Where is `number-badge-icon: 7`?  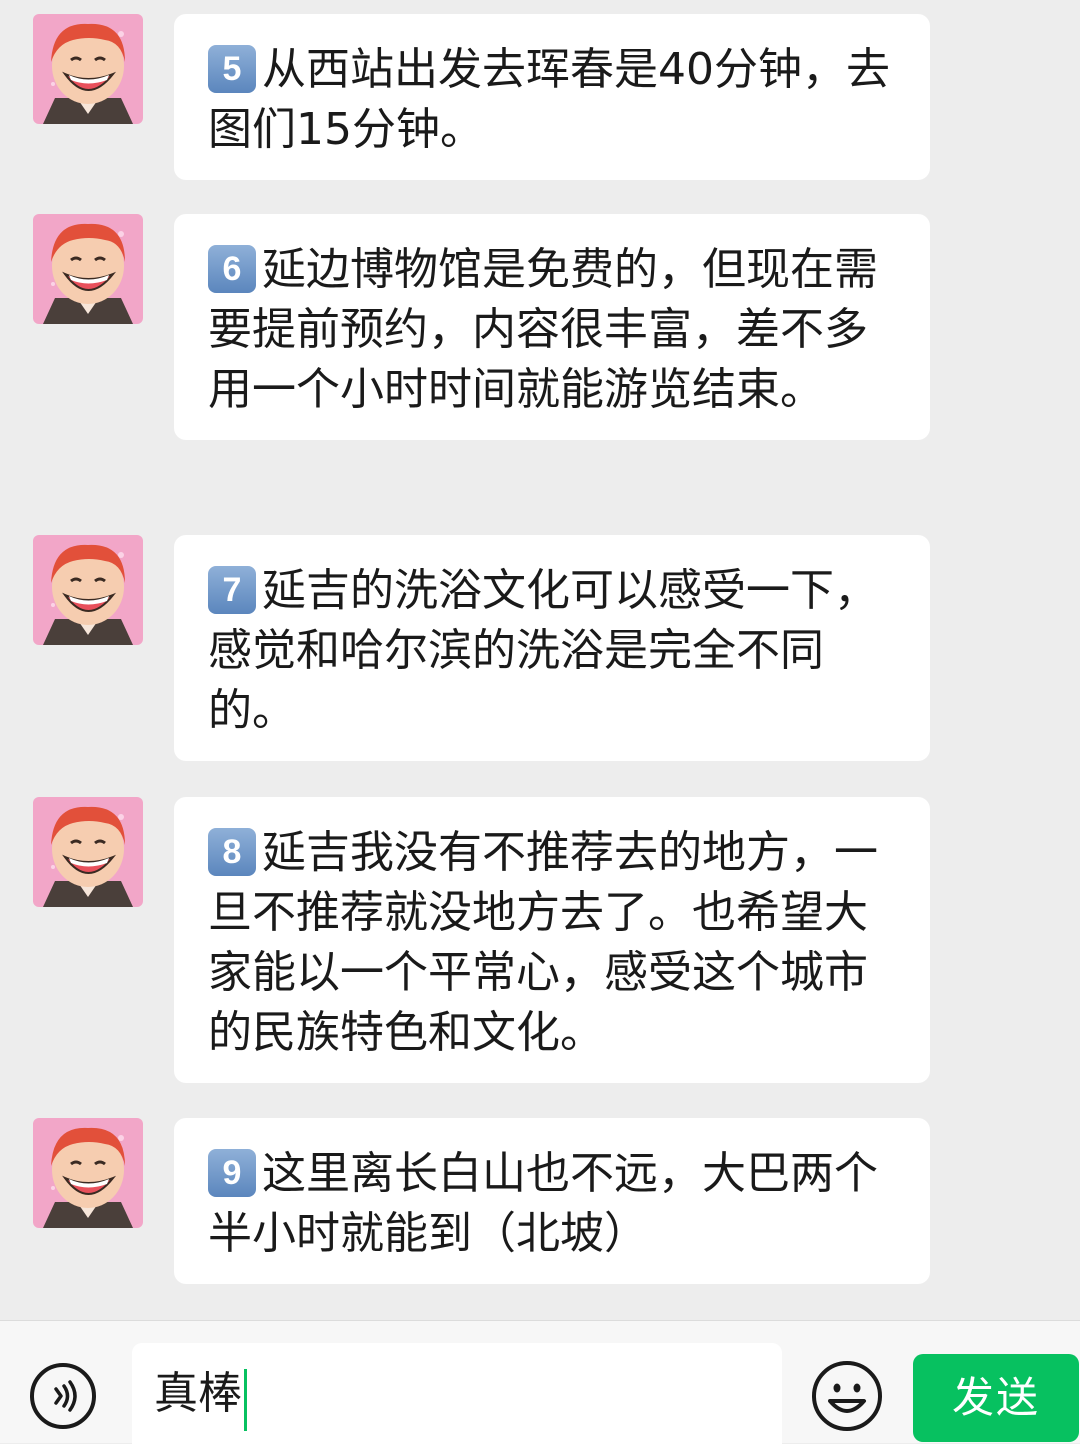
number-badge-icon: 7 is located at coordinates (232, 590).